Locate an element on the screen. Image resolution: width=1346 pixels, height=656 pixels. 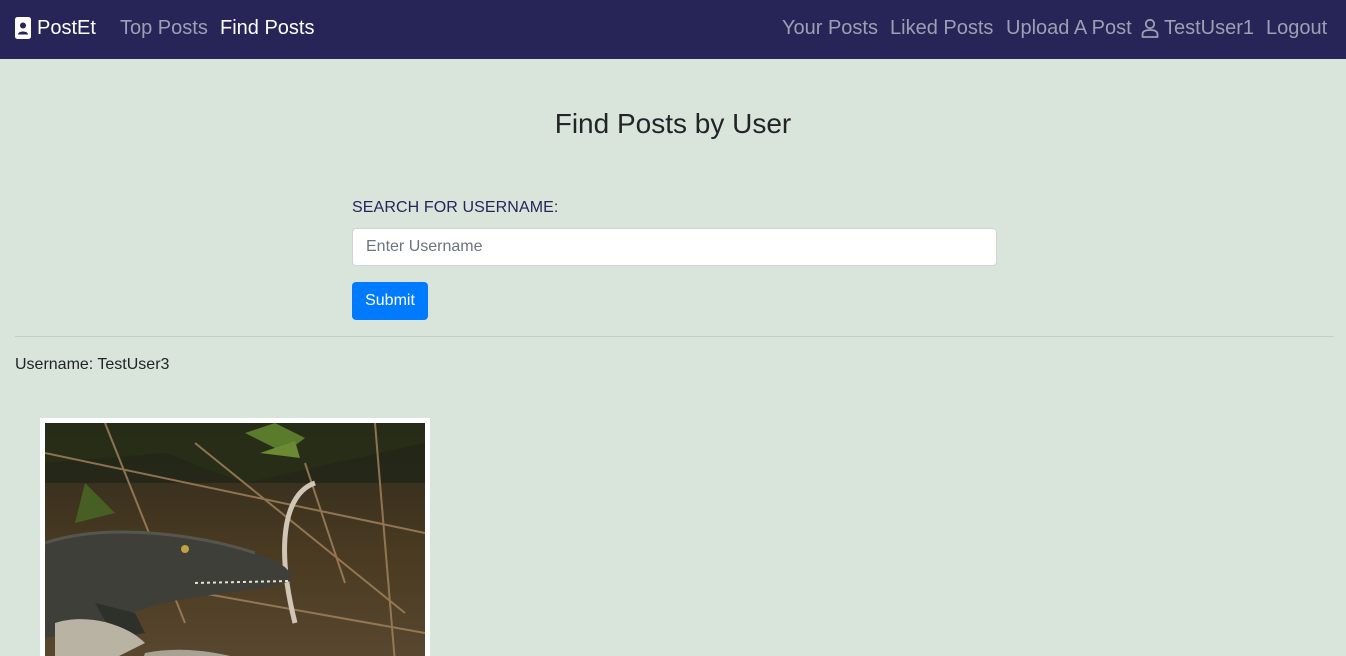
nav-liked-posts: Liked Posts is located at coordinates (941, 28).